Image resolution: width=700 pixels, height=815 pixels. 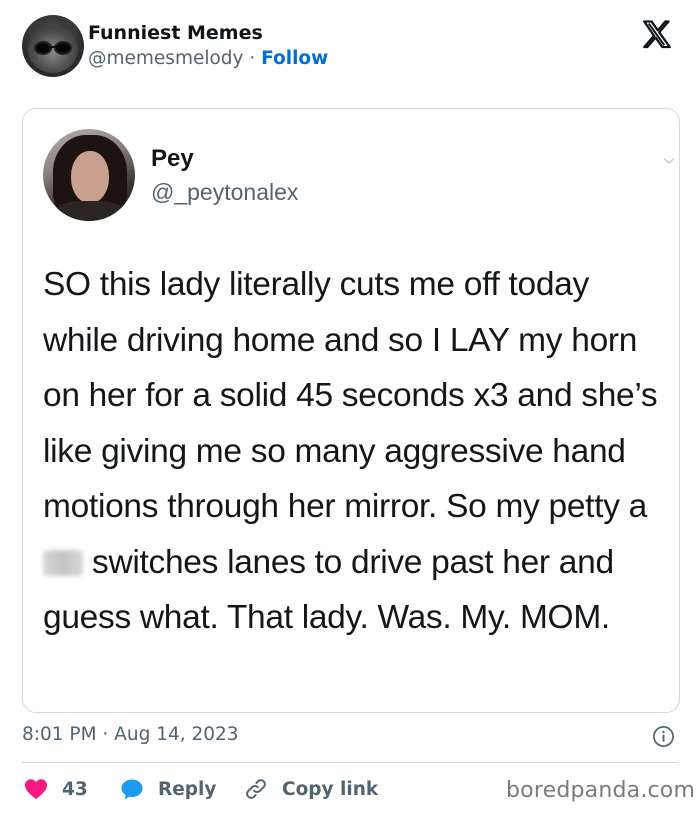 I want to click on embedded-author-avatar, so click(x=89, y=175).